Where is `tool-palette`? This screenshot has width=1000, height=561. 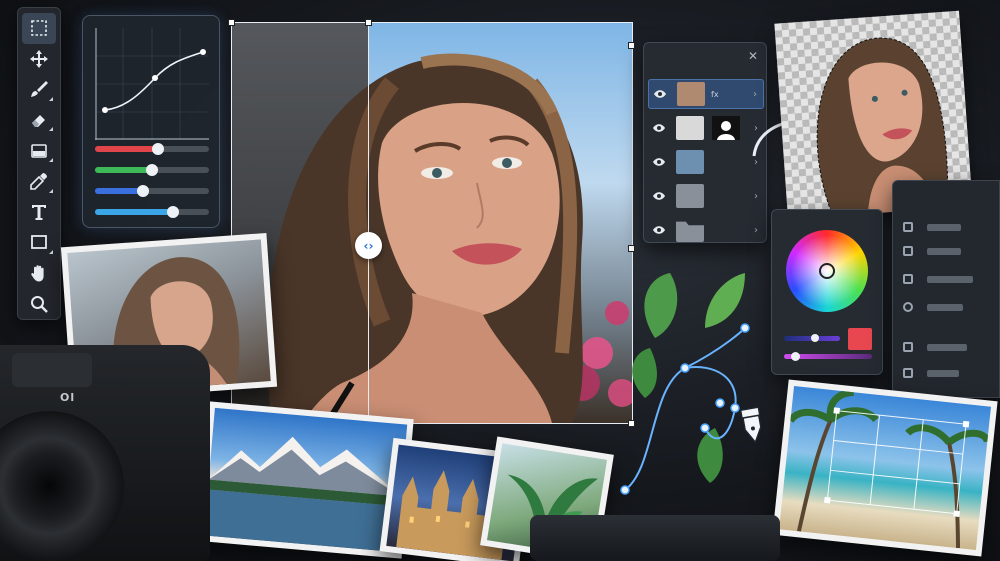
tool-palette is located at coordinates (39, 163).